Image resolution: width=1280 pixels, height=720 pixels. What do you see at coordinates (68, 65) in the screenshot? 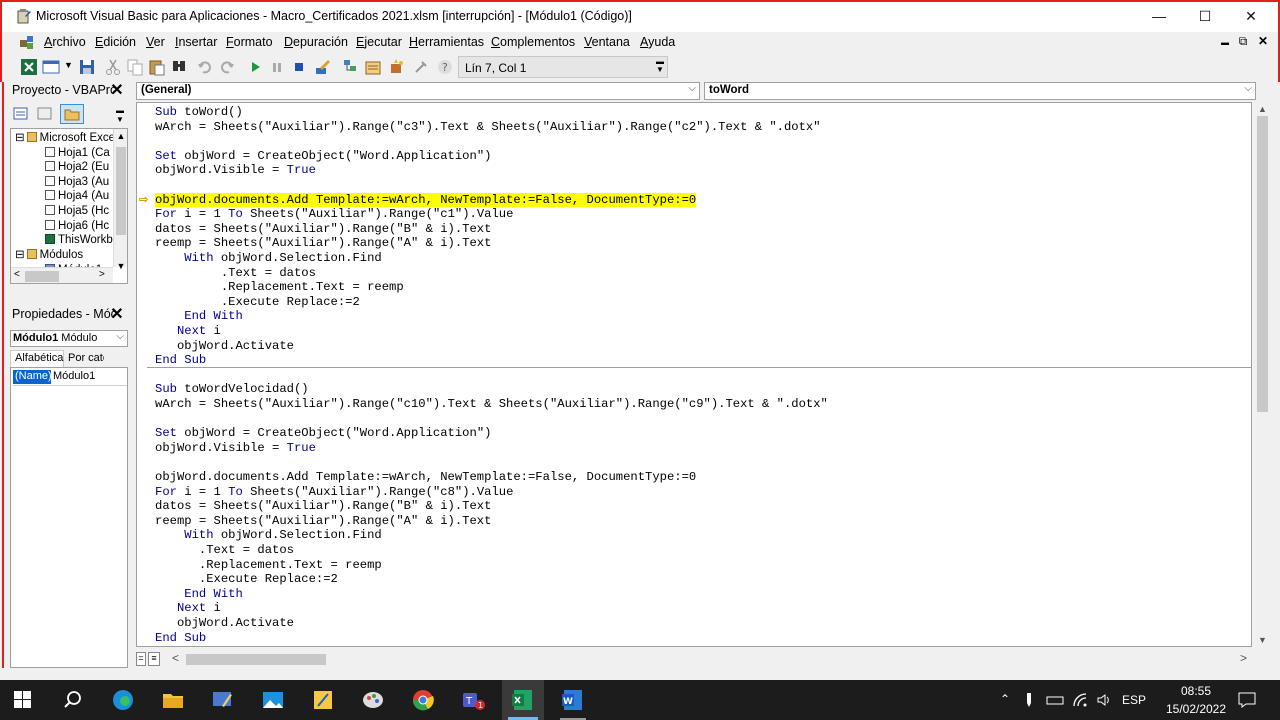
I see `chevron-down-icon: ▼` at bounding box center [68, 65].